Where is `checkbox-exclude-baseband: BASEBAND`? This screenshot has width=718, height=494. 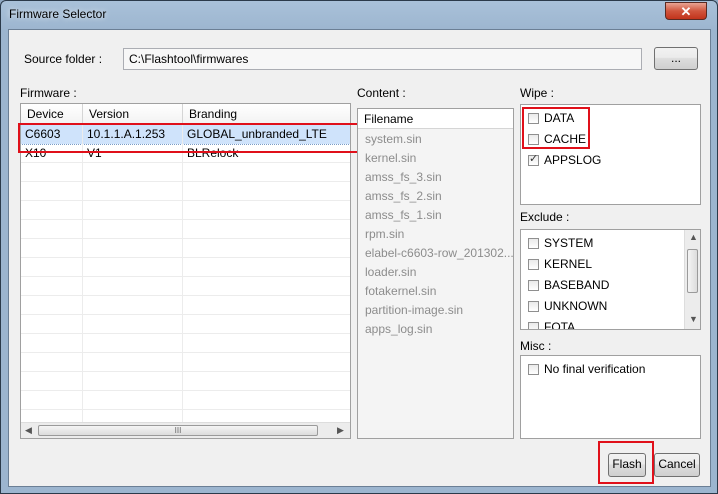 checkbox-exclude-baseband: BASEBAND is located at coordinates (605, 286).